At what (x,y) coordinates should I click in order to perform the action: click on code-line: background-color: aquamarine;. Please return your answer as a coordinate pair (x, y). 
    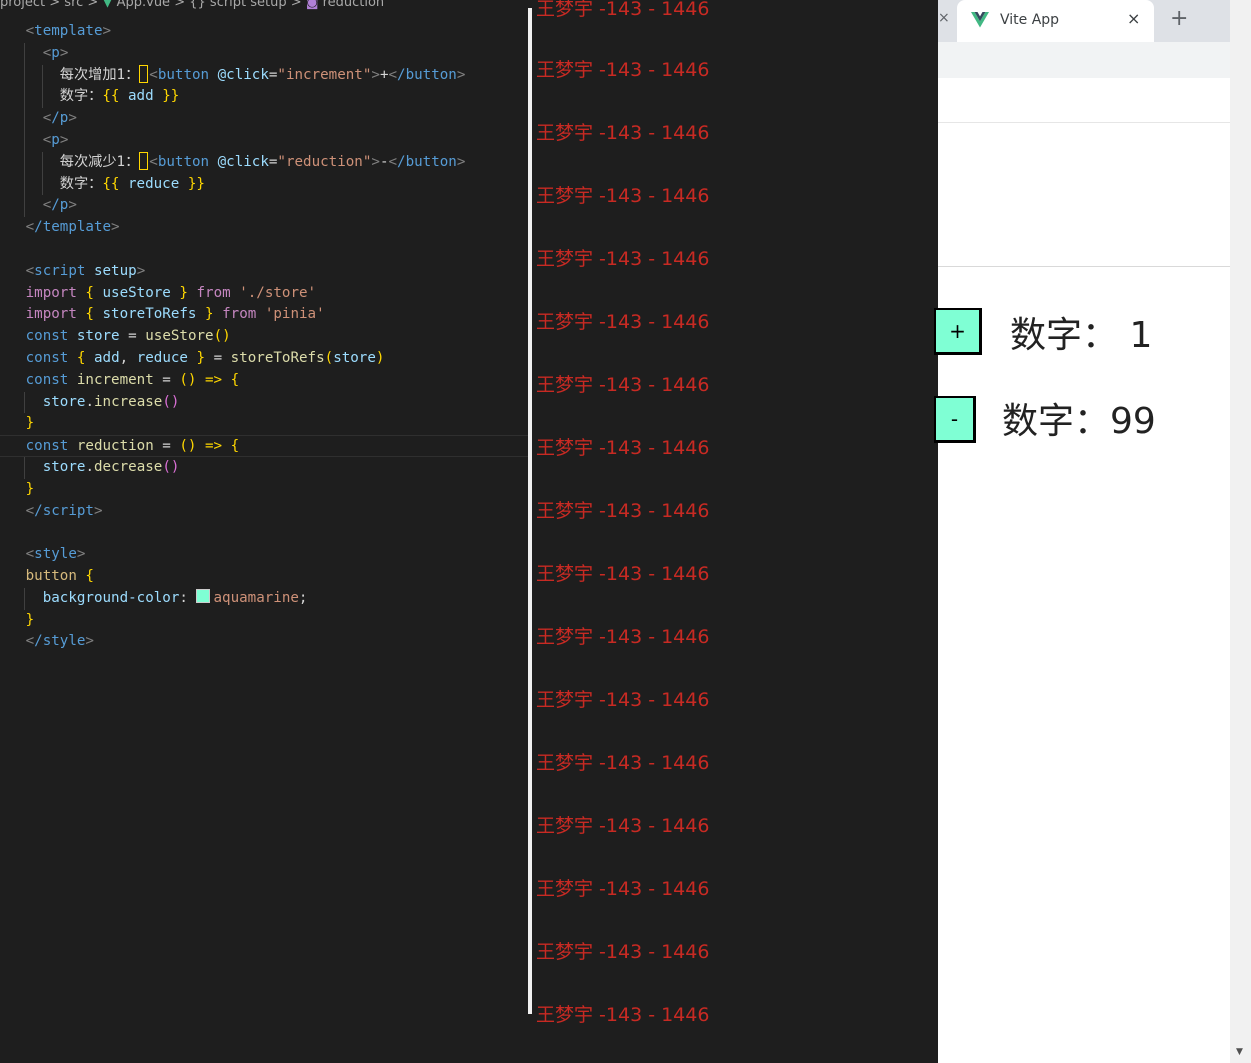
    Looking at the image, I should click on (264, 598).